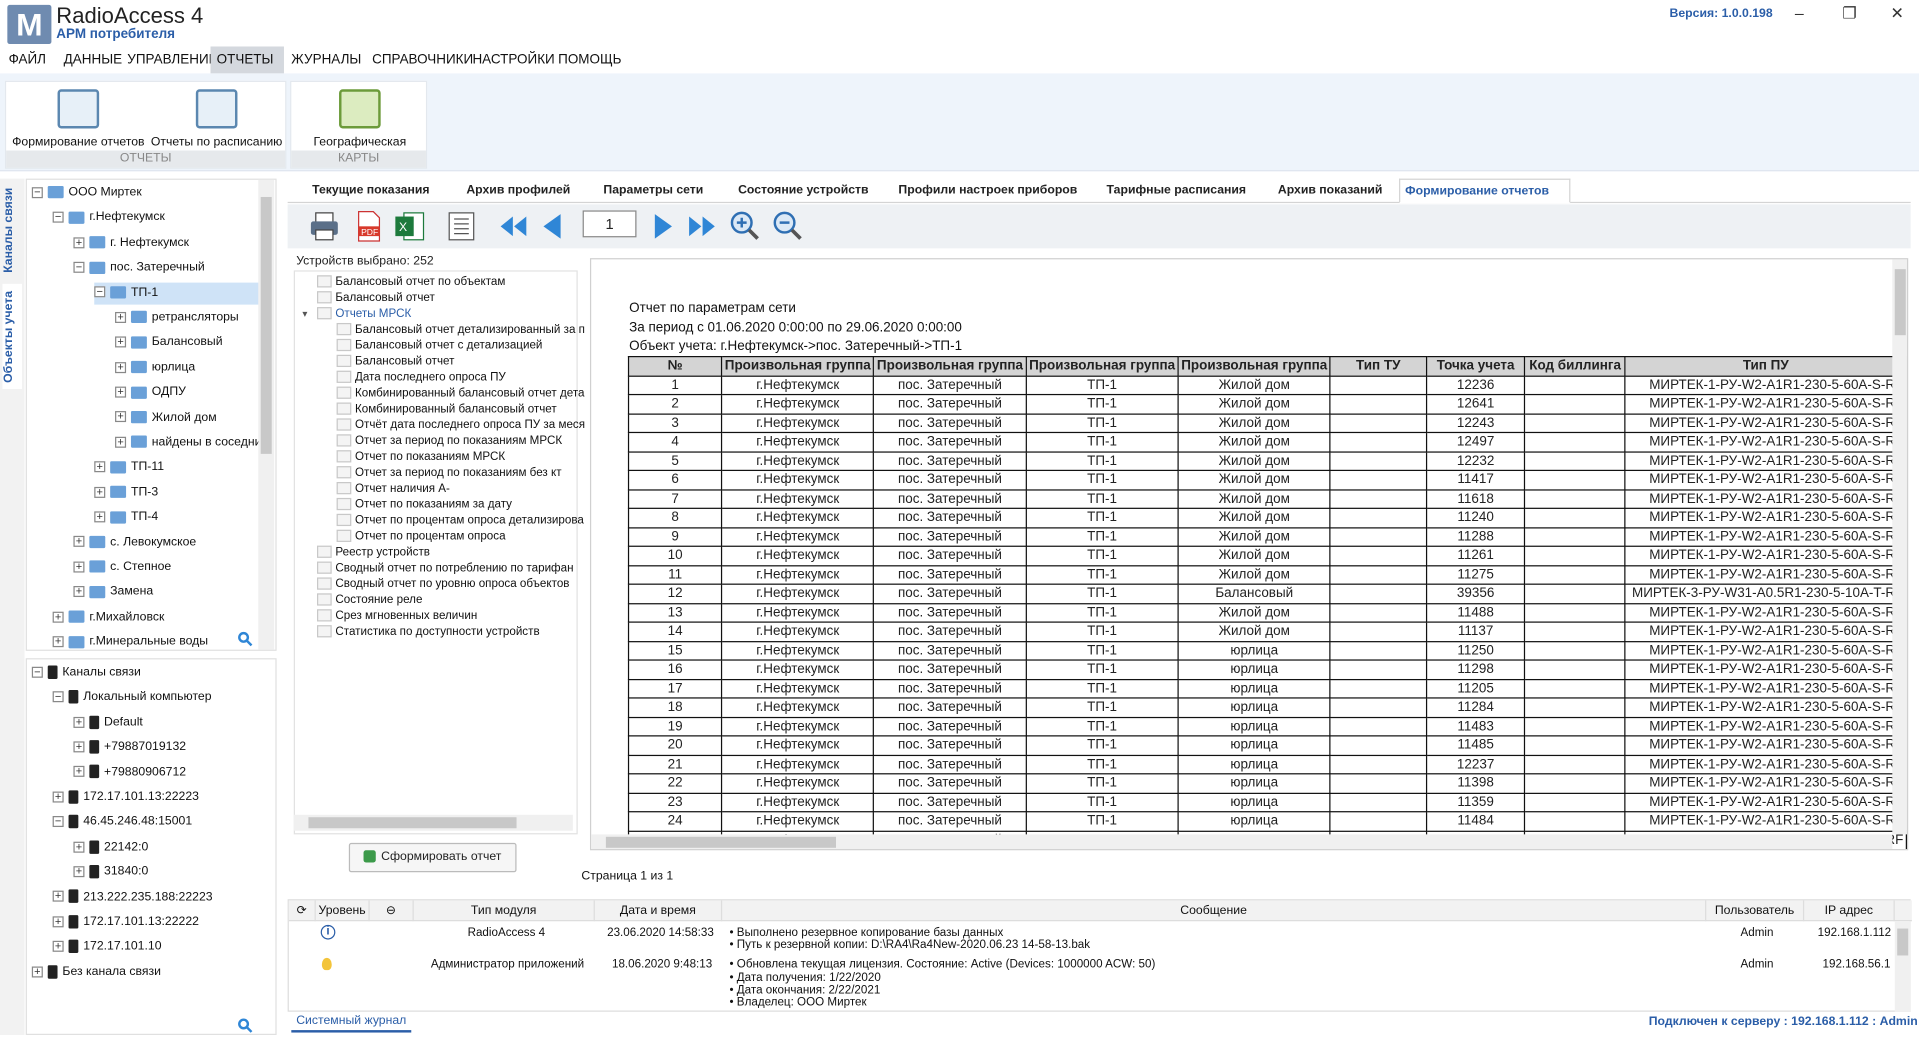  Describe the element at coordinates (125, 922) in the screenshot. I see `channel-node: +172.17.101.13:22222` at that location.